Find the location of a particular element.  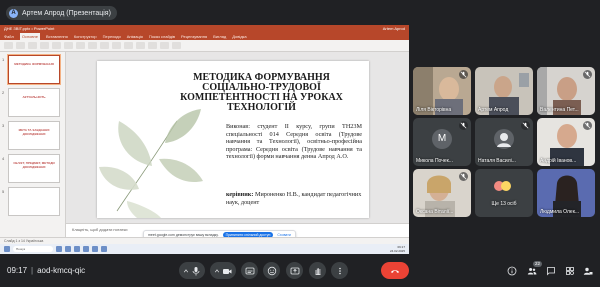

slide-thumbnail: 3 МЕТА ТА ЗАВДАННЯ ДОСЛІДЖЕННЯ is located at coordinates (31, 135).